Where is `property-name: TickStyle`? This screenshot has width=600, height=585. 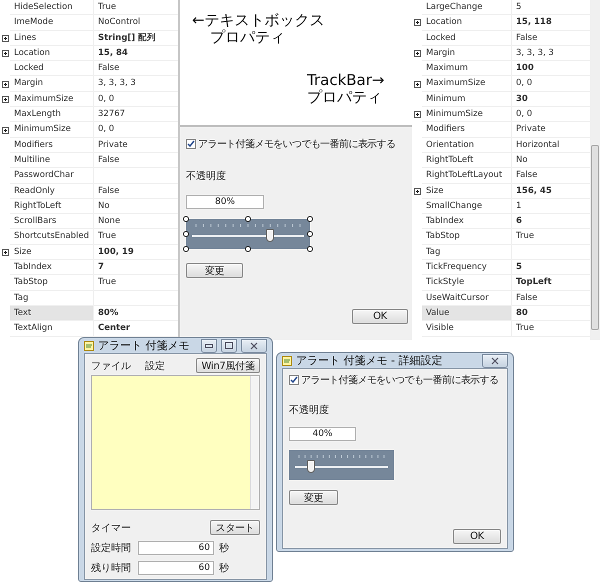 property-name: TickStyle is located at coordinates (467, 283).